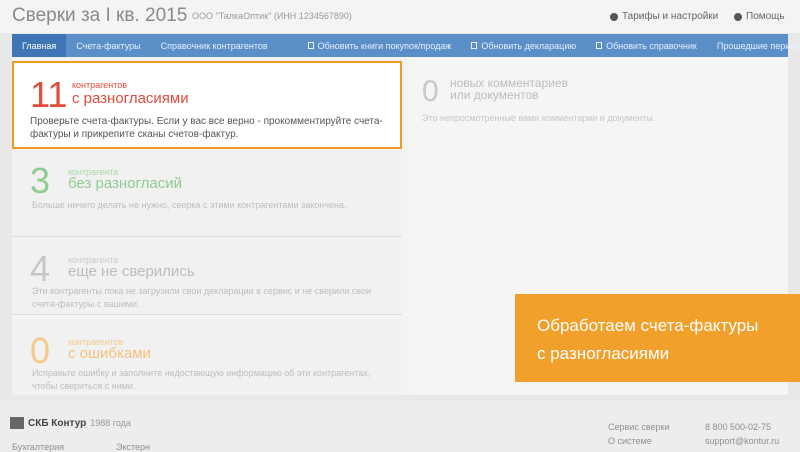  What do you see at coordinates (742, 441) in the screenshot?
I see `footer-email: support@kontur.ru` at bounding box center [742, 441].